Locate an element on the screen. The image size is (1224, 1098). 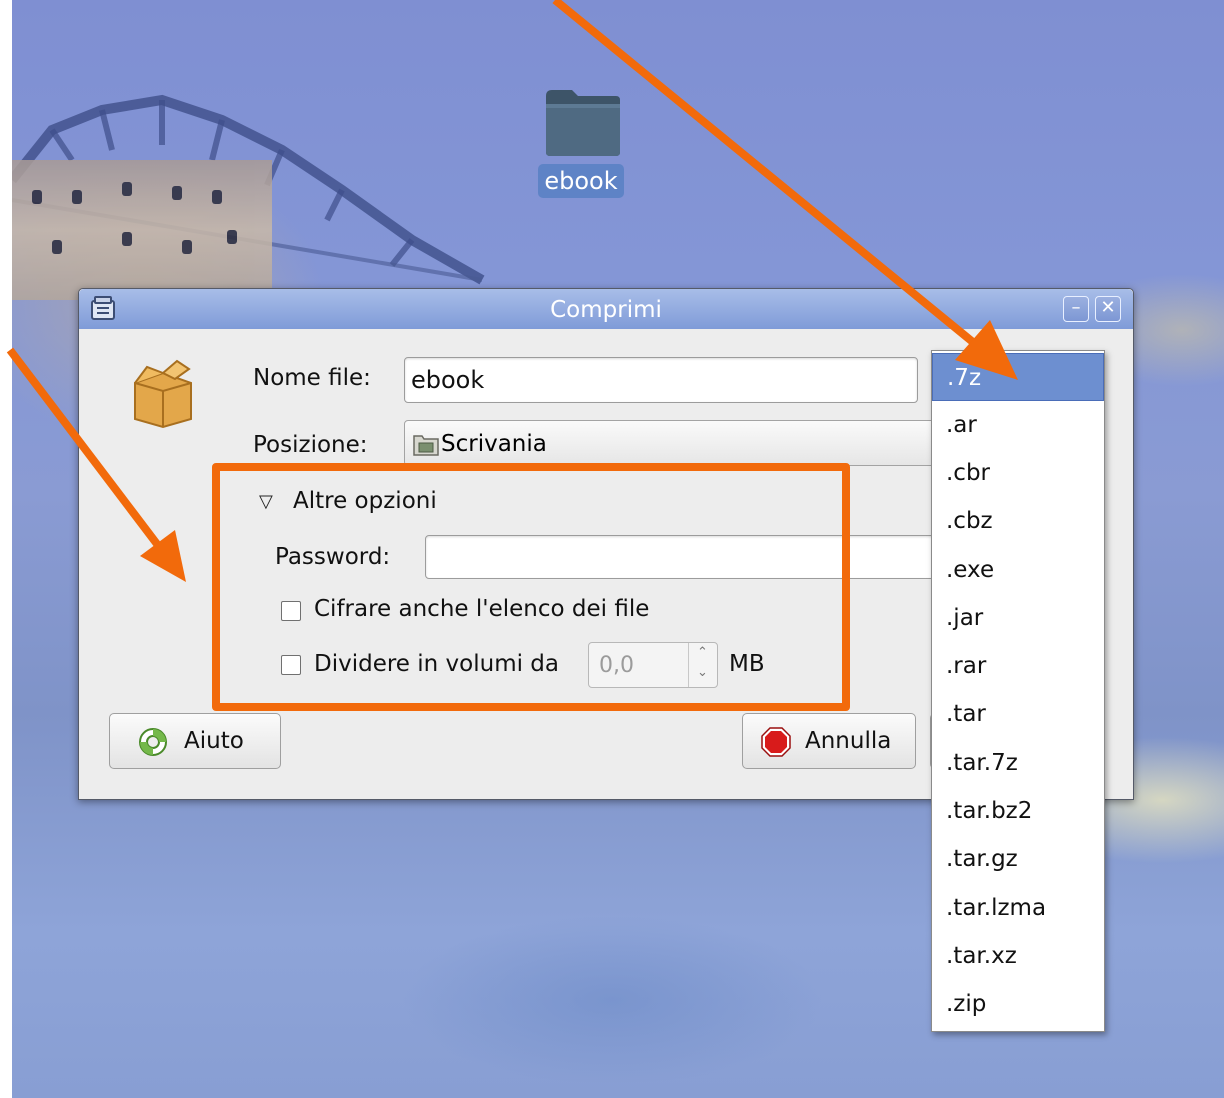
extension-option: .ar is located at coordinates (1018, 425).